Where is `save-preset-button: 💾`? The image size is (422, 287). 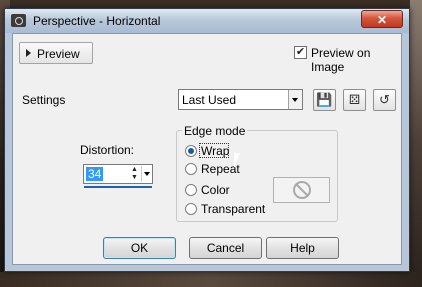 save-preset-button: 💾 is located at coordinates (324, 100).